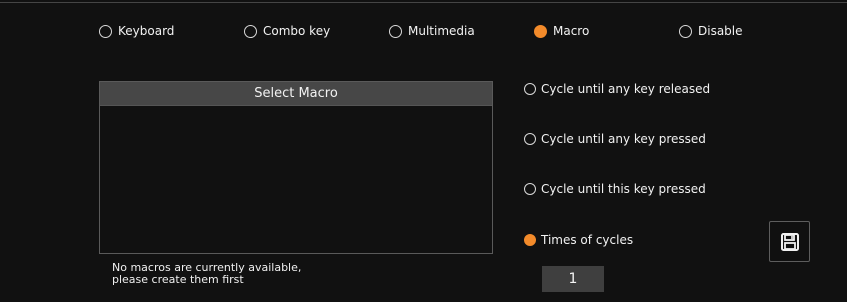  What do you see at coordinates (573, 279) in the screenshot?
I see `cycles-count-input` at bounding box center [573, 279].